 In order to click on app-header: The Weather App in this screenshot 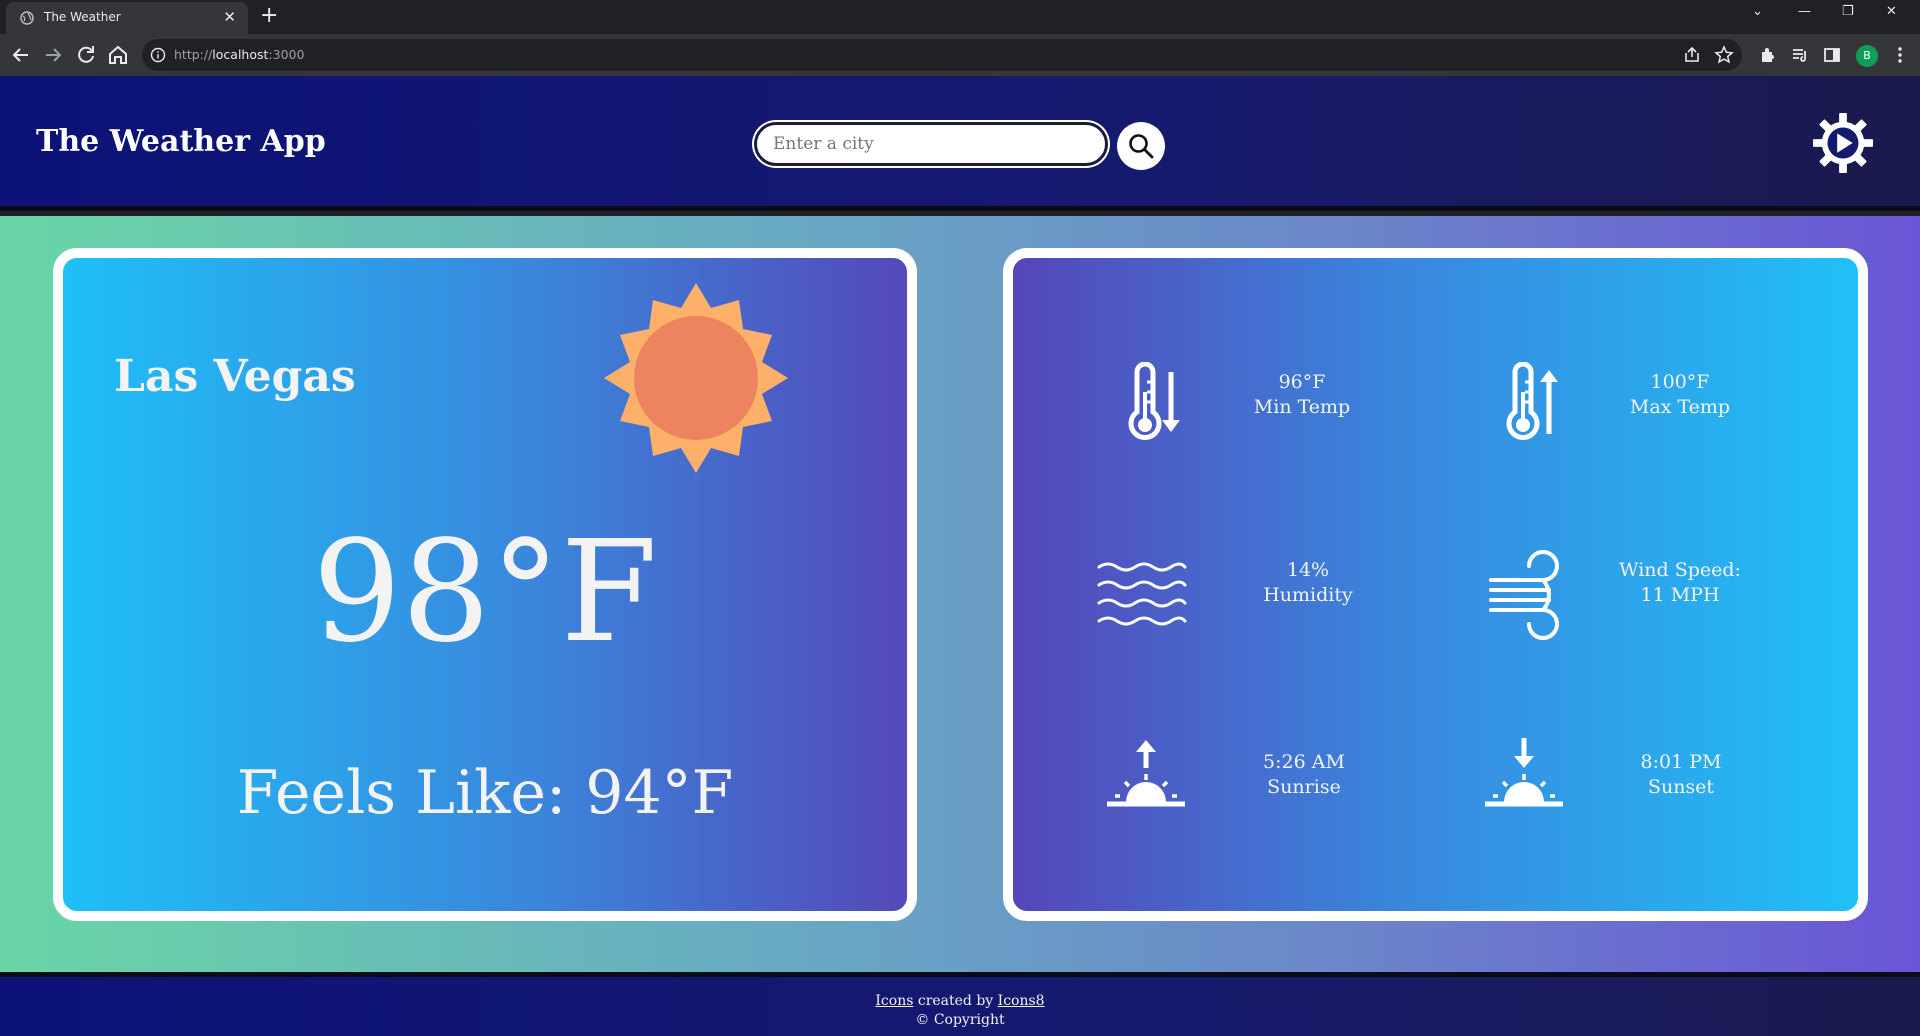, I will do `click(960, 143)`.